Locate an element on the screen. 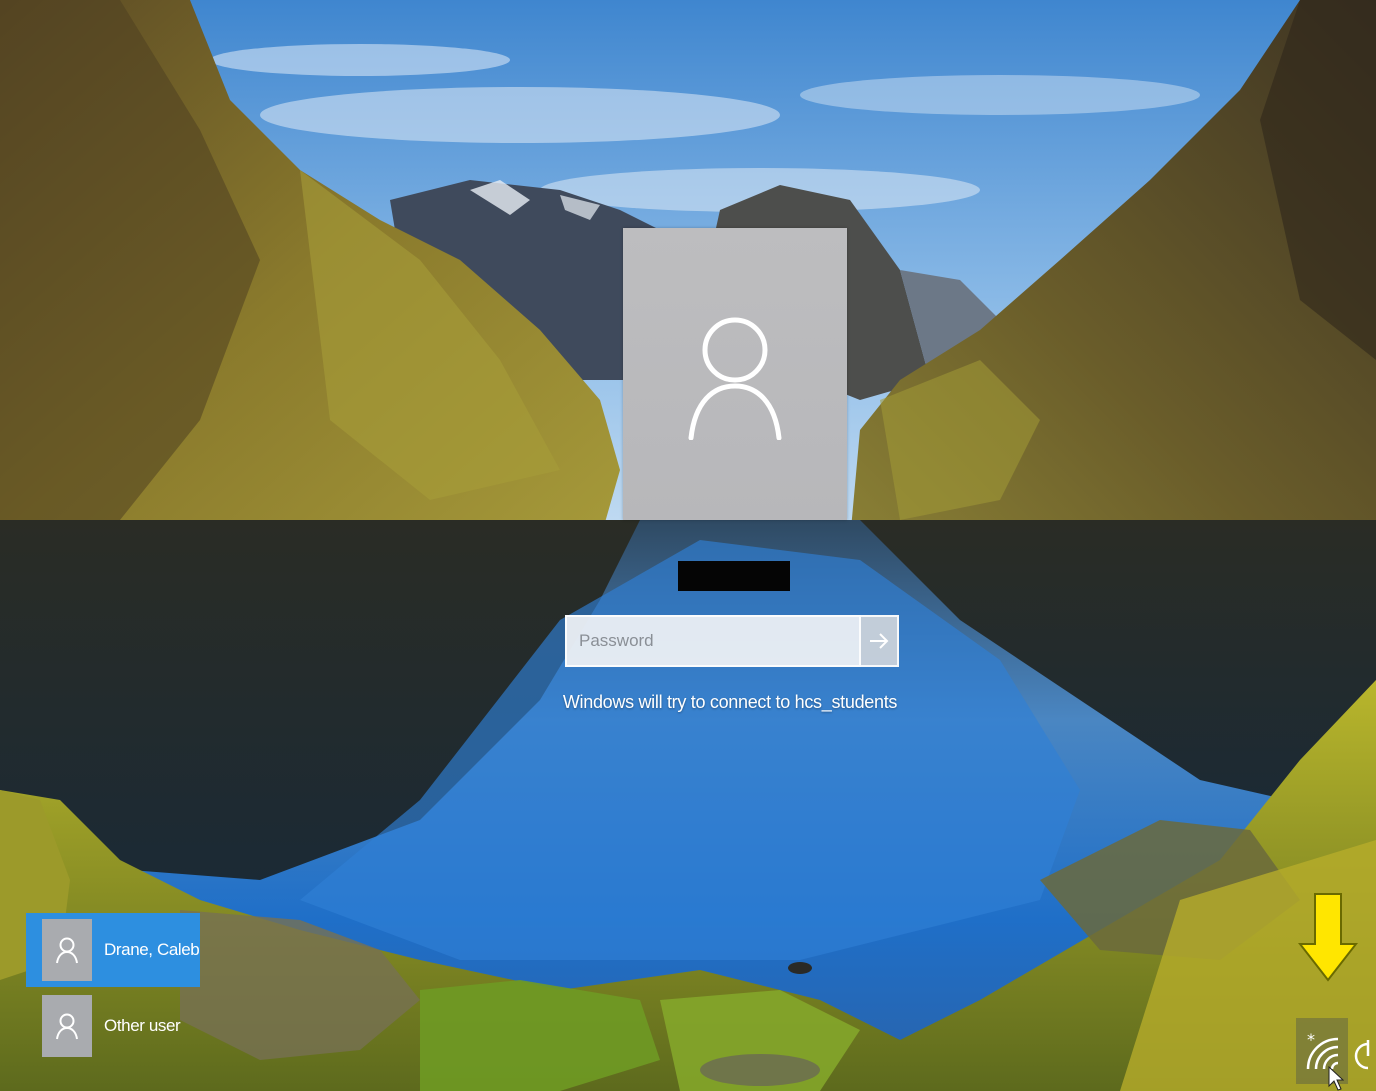 Image resolution: width=1376 pixels, height=1091 pixels. user-item-drane-caleb: Drane, Caleb is located at coordinates (113, 950).